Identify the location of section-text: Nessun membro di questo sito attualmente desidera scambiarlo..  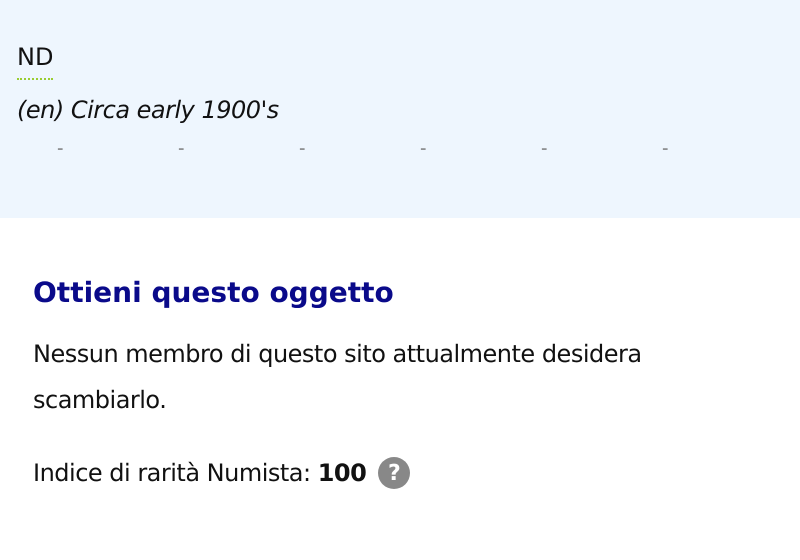
(338, 377).